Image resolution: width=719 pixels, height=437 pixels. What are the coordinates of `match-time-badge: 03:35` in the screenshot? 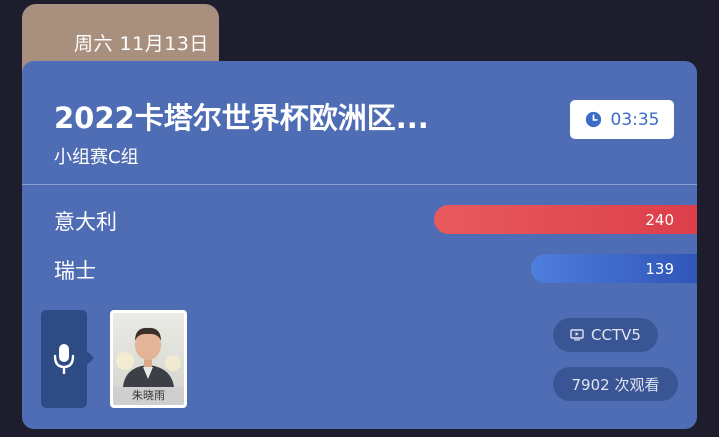 It's located at (622, 119).